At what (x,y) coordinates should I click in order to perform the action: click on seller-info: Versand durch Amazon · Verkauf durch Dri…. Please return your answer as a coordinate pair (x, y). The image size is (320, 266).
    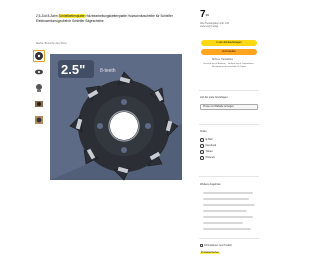
    Looking at the image, I should click on (229, 66).